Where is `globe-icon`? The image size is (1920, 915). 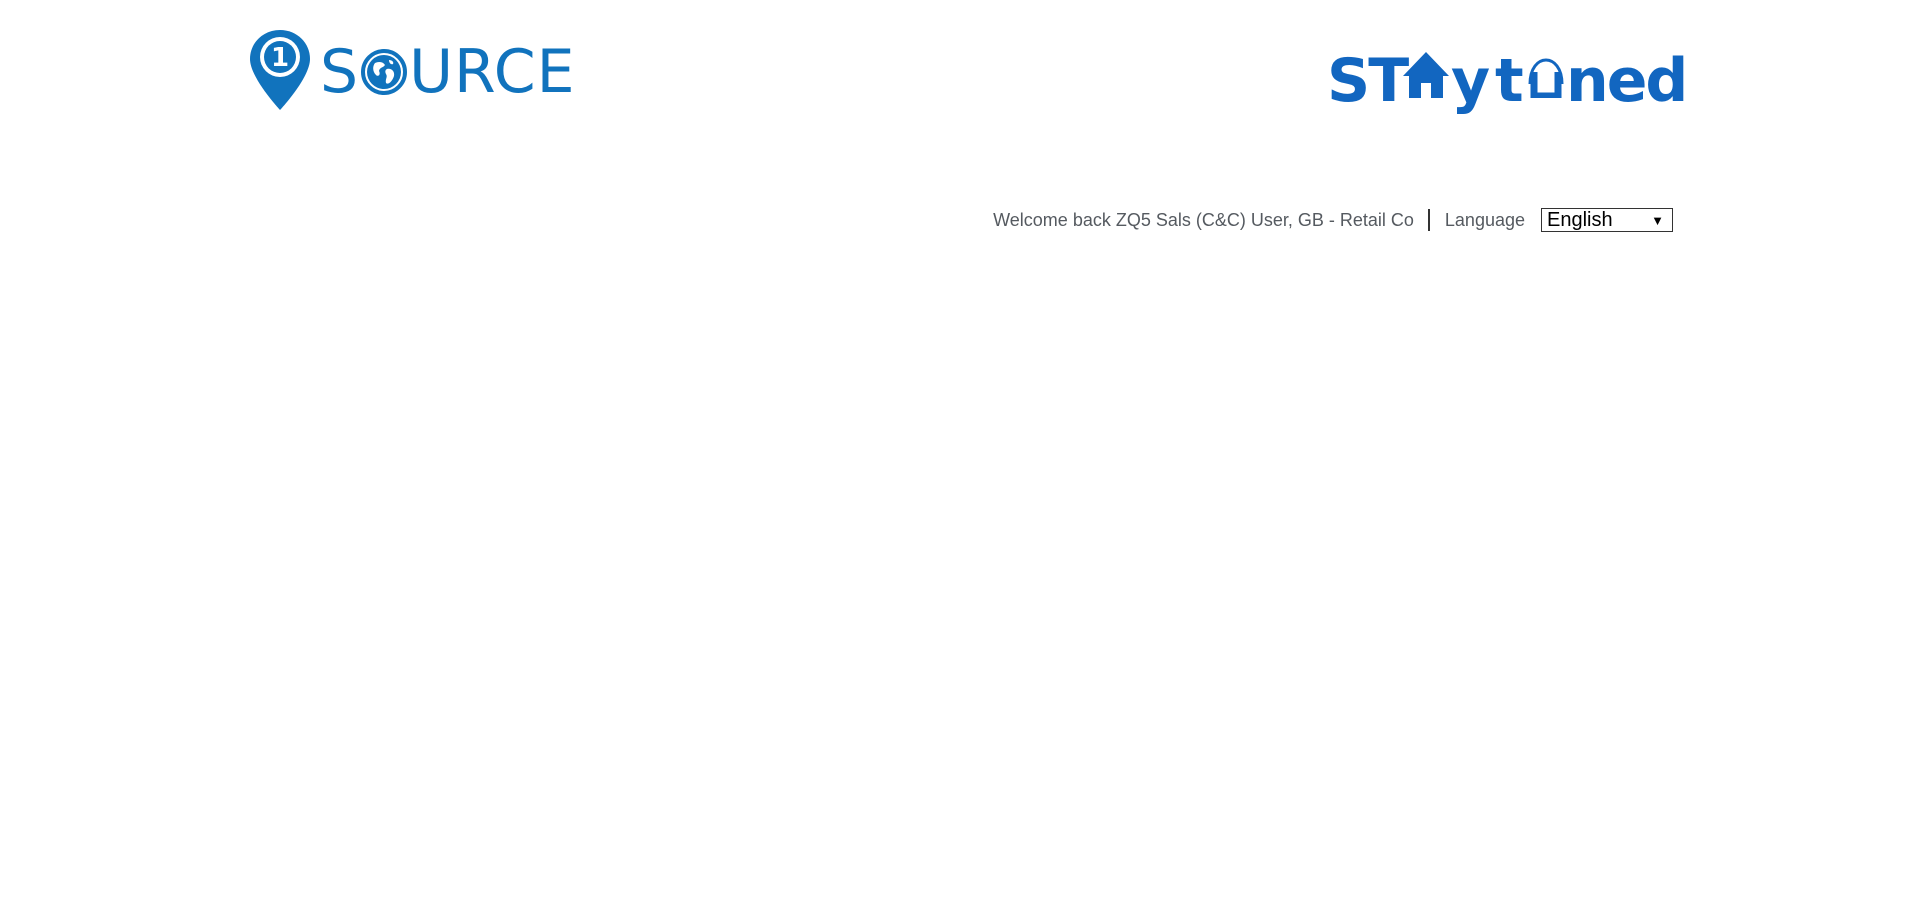
globe-icon is located at coordinates (384, 72).